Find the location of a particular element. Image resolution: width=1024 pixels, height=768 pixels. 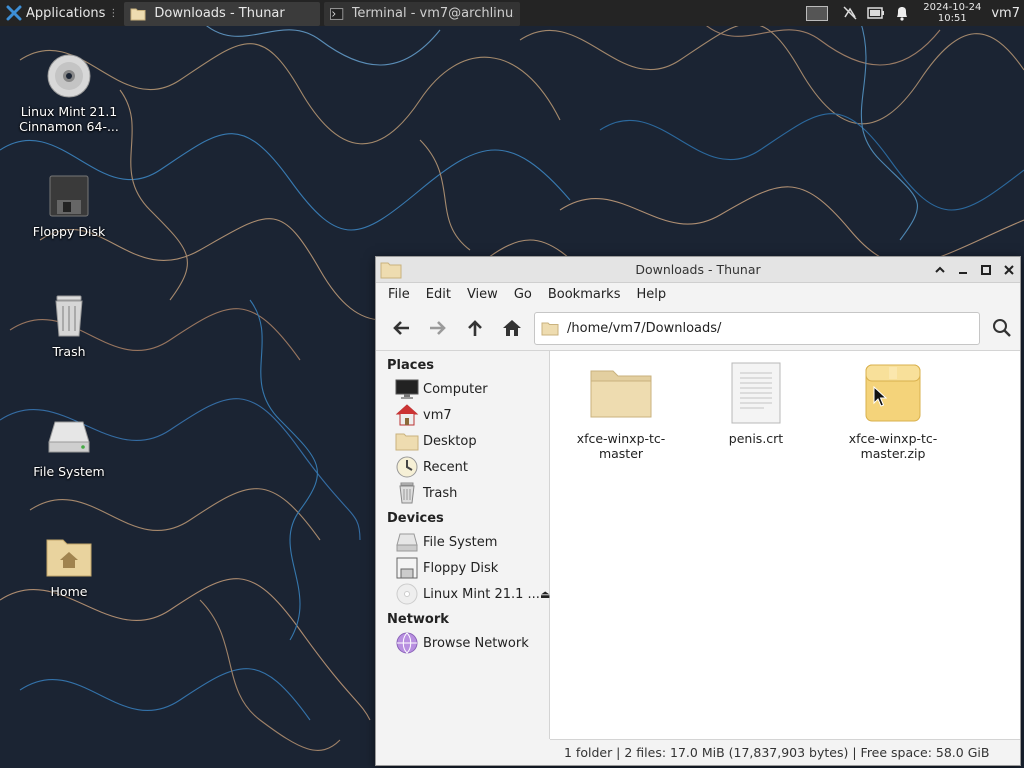

minimize-icon is located at coordinates (962, 272).